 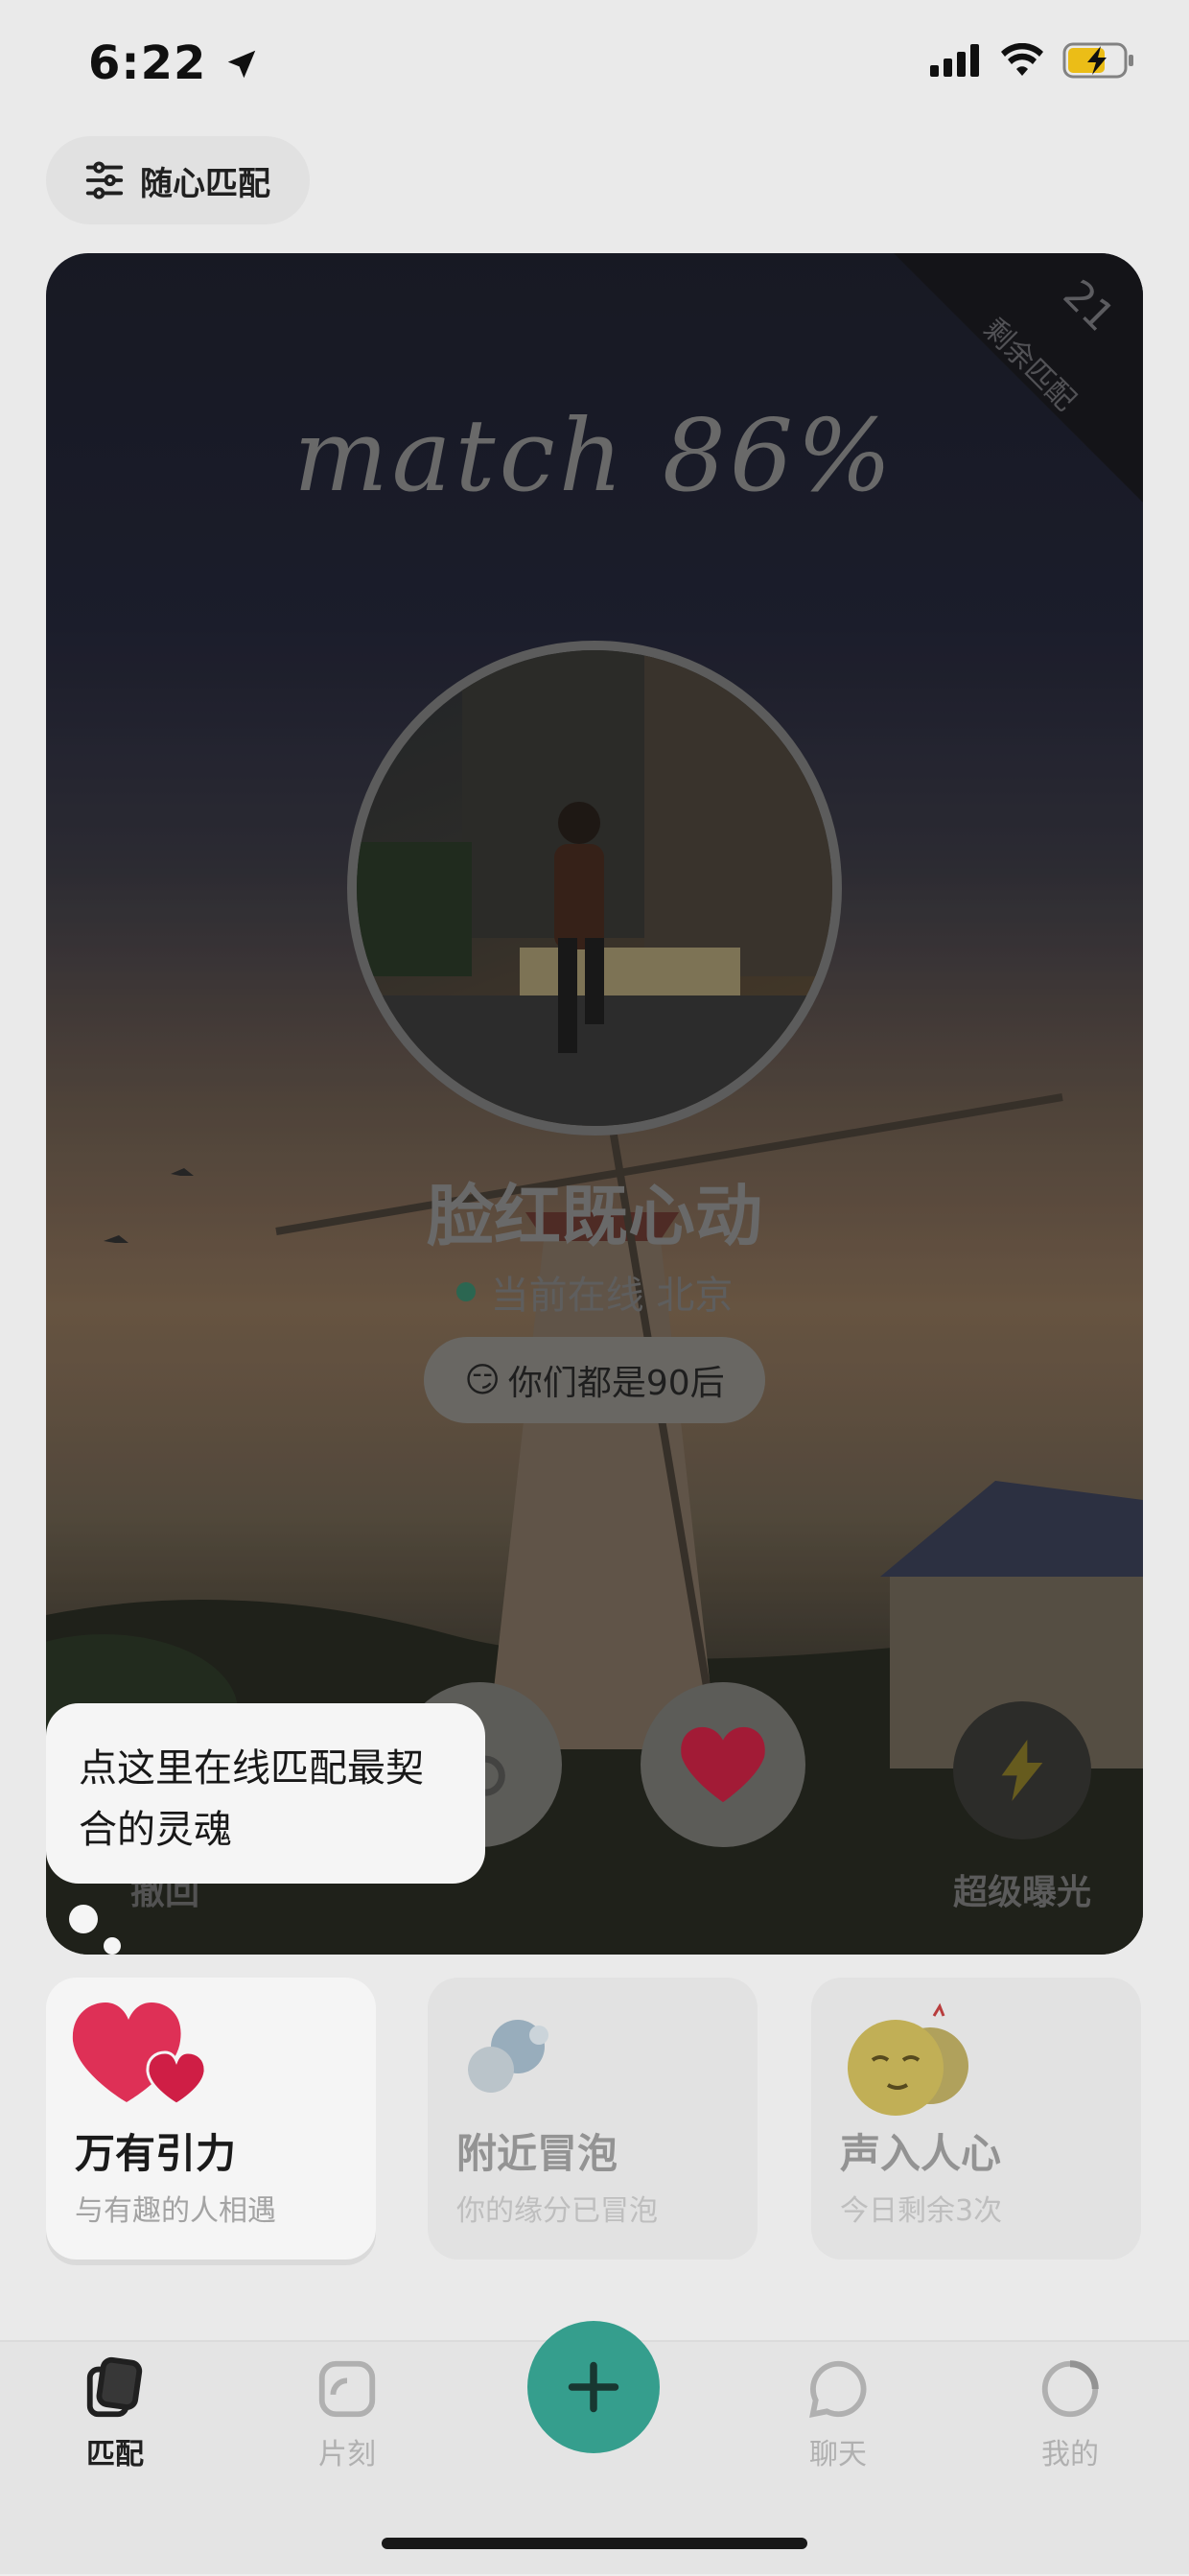 I want to click on feature-subtitle: 你的缘分已冒泡, so click(x=557, y=2211).